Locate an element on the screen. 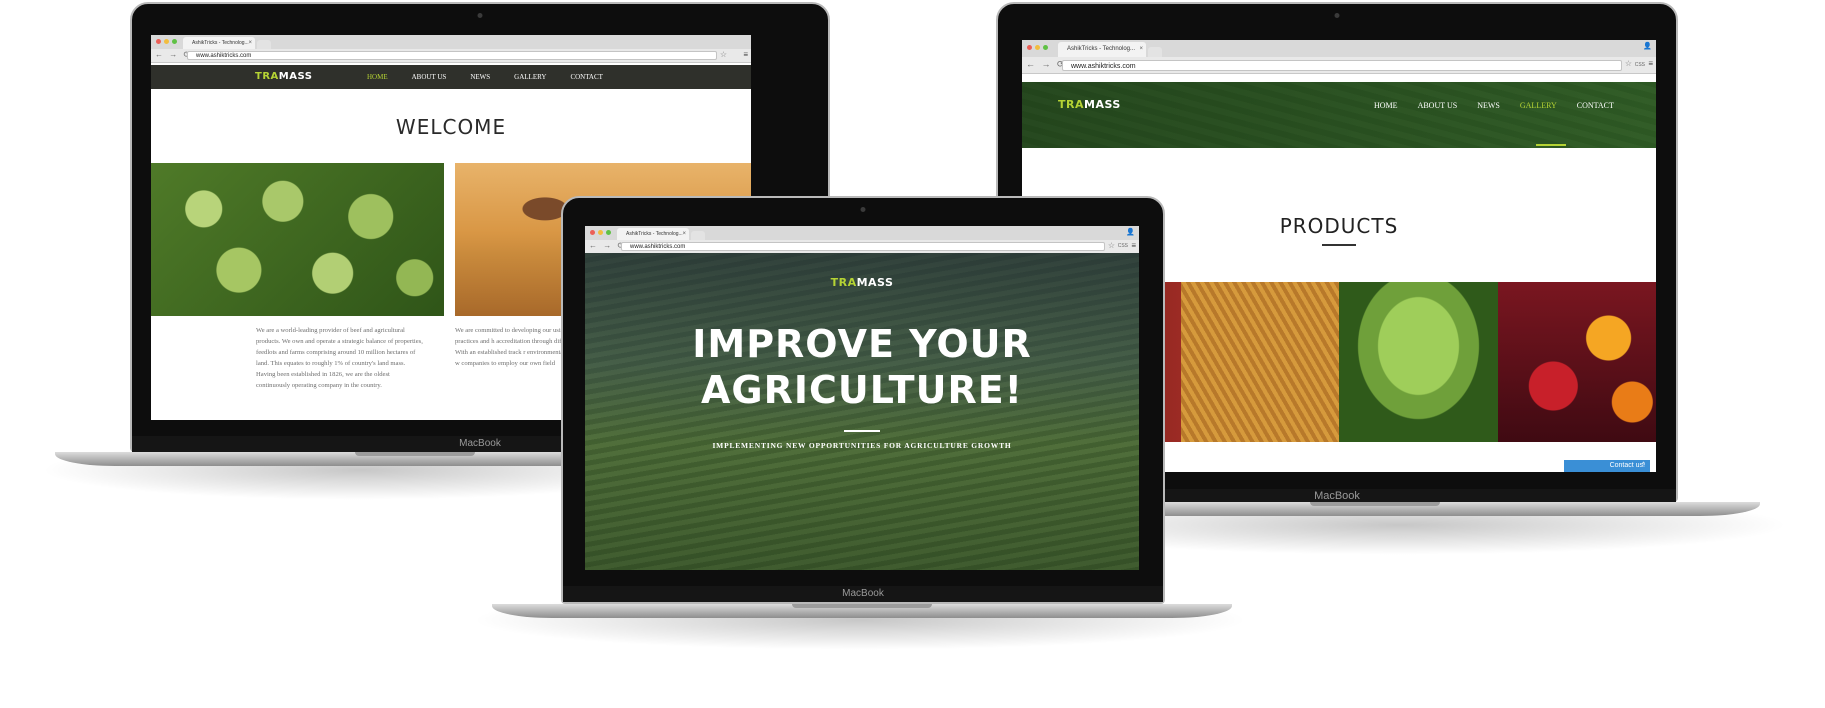 The height and width of the screenshot is (708, 1825). gallery-hero-banner is located at coordinates (1339, 115).